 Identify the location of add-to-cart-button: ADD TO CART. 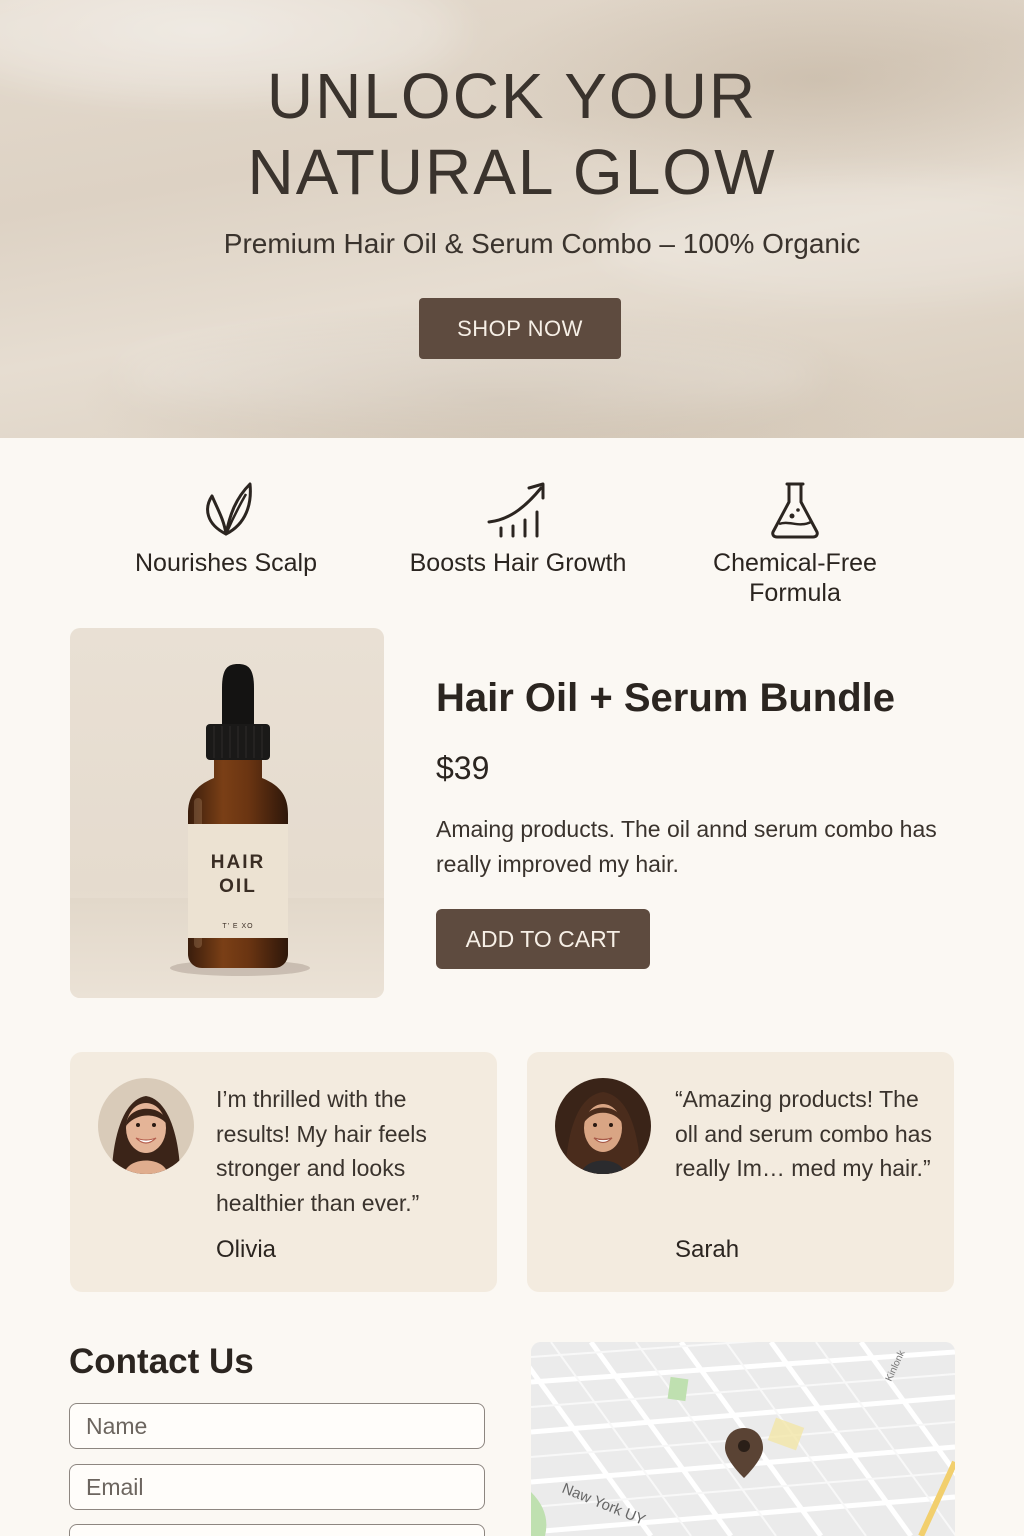
(543, 939).